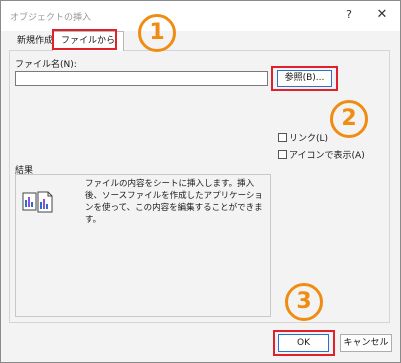  What do you see at coordinates (200, 16) in the screenshot?
I see `title-bar: オブジェクトの挿入 ? ✕` at bounding box center [200, 16].